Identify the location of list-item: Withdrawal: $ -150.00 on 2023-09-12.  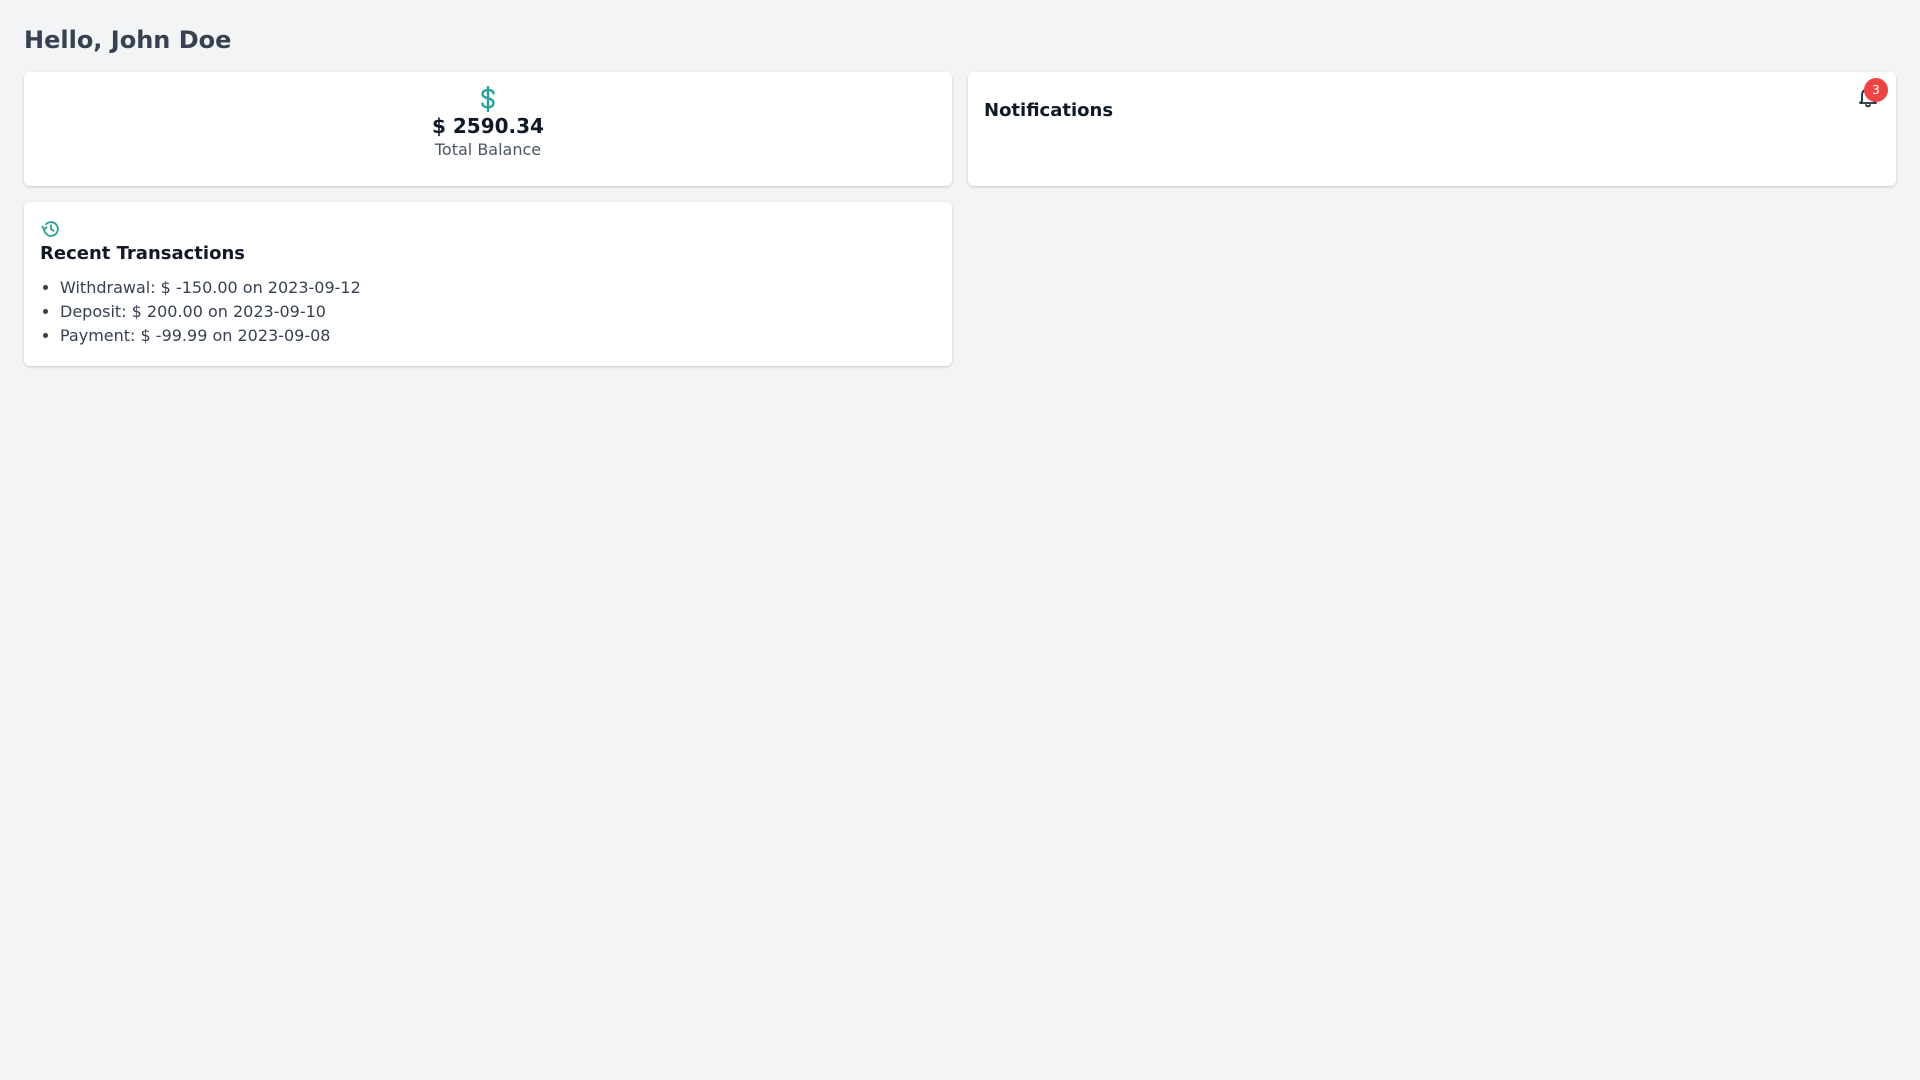
(498, 288).